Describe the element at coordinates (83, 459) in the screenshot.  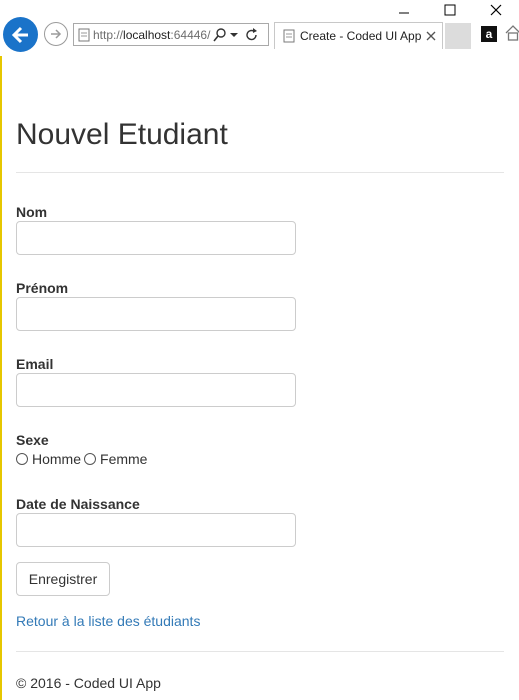
I see `sexe-radio-group: Homme Femme` at that location.